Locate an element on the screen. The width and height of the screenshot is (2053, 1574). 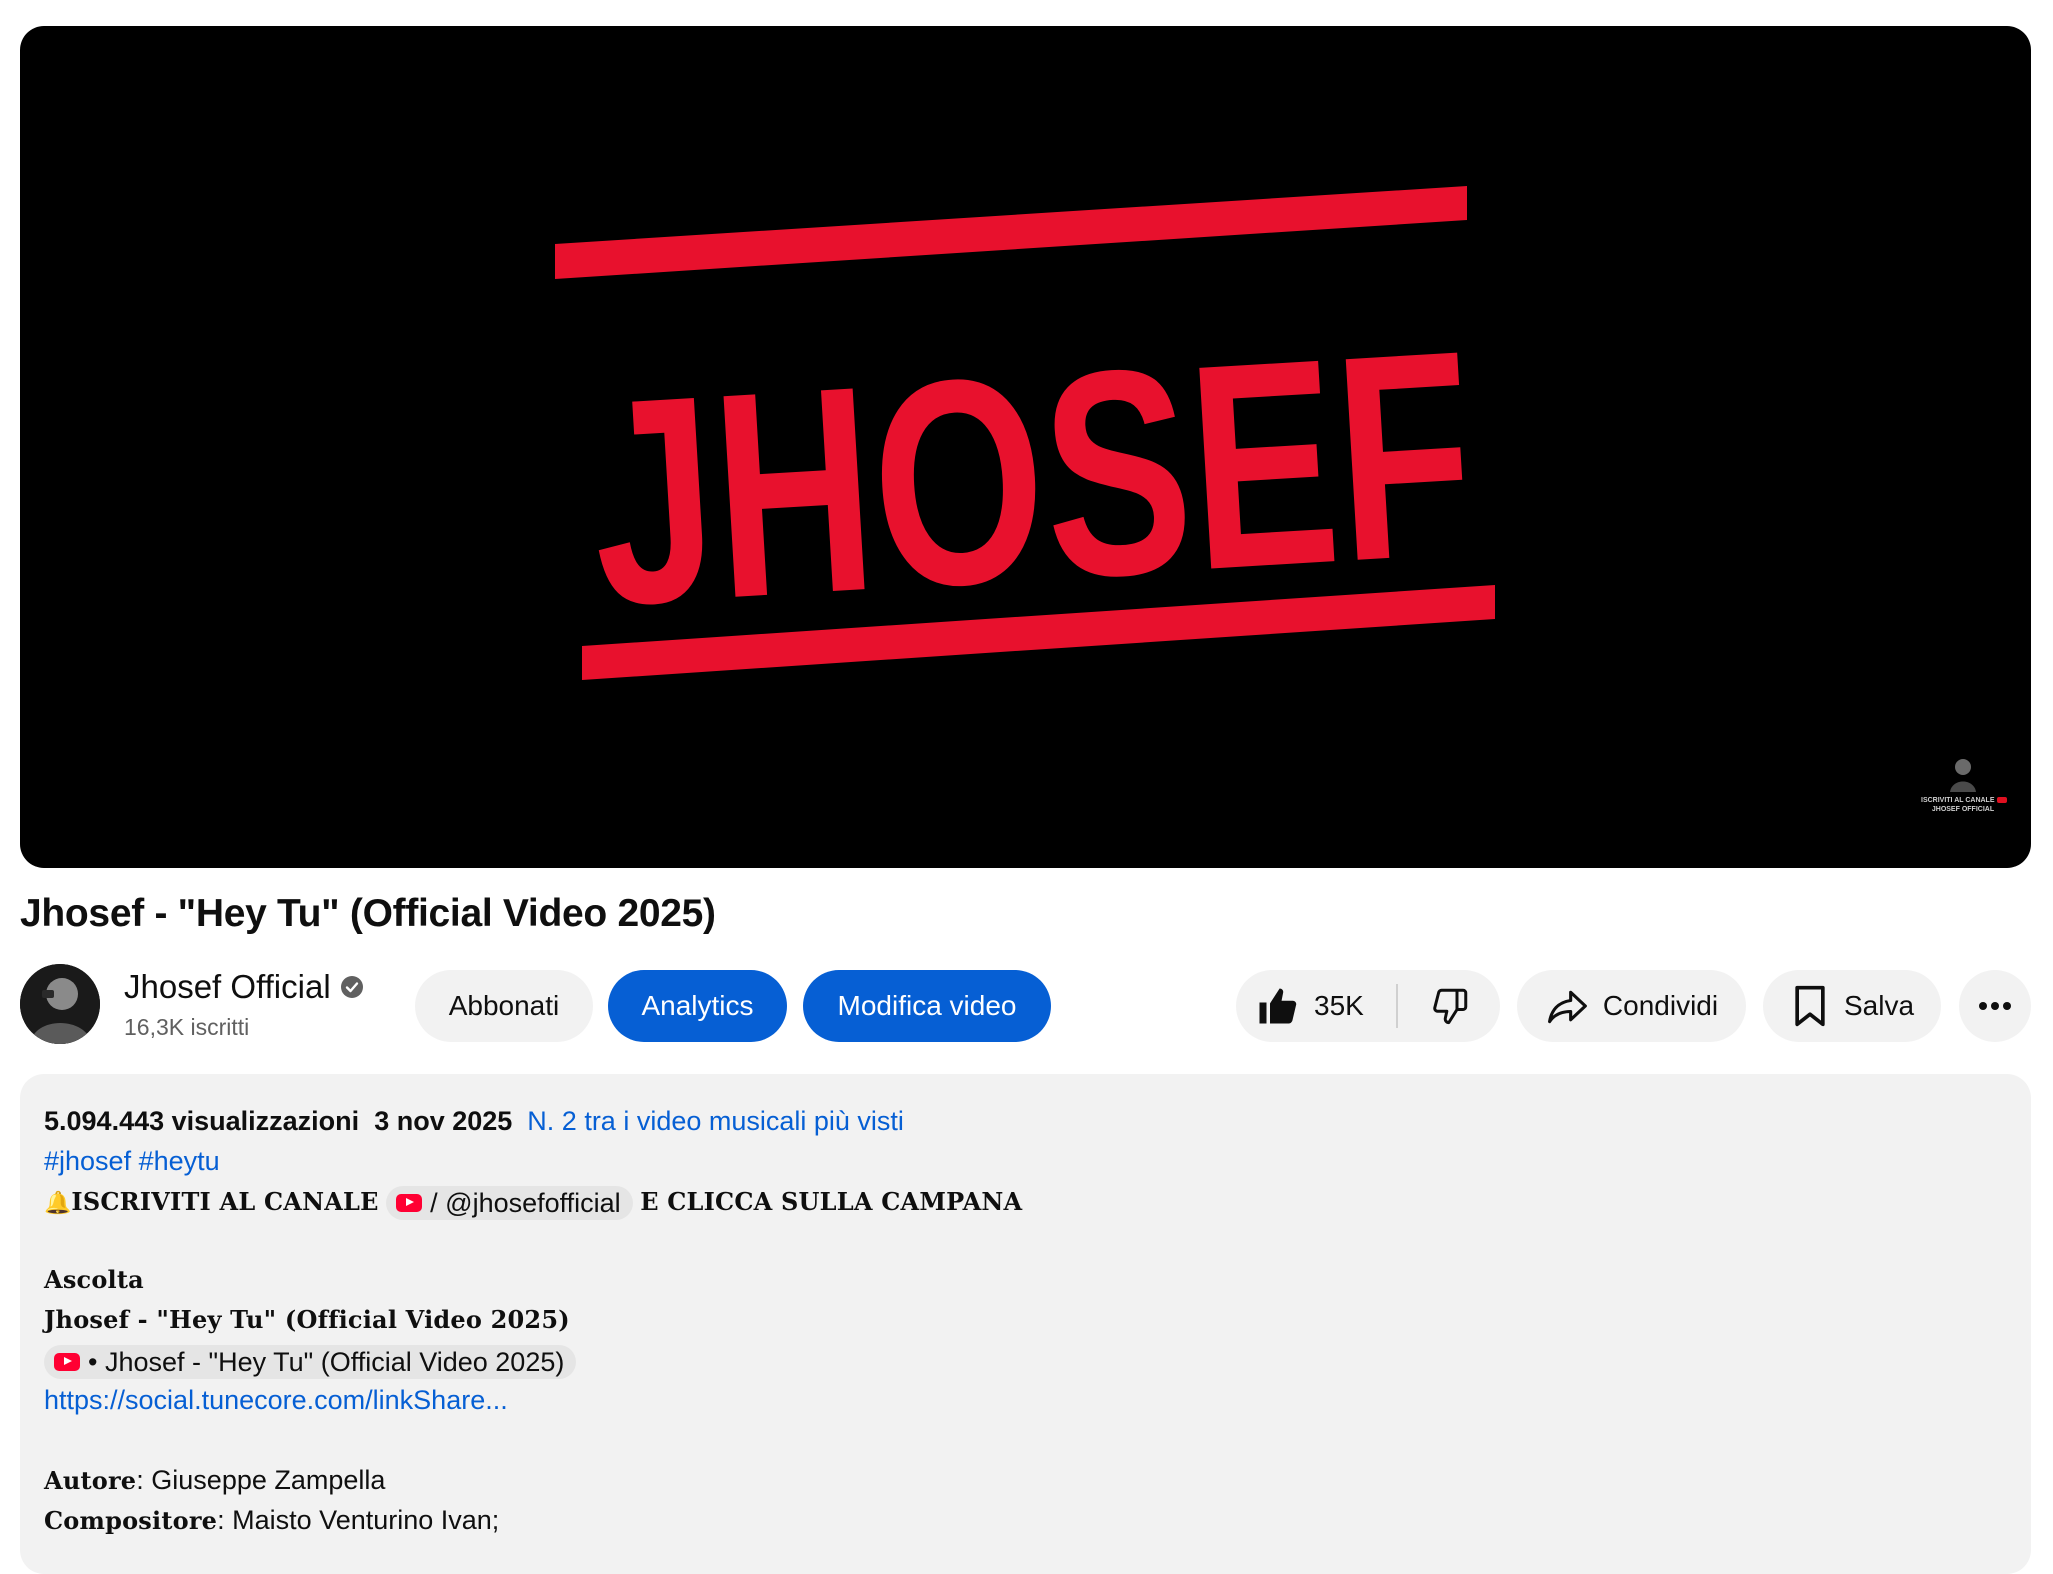
listen-title: Jhosef - "Hey Tu" (Official Video 2025) is located at coordinates (307, 1319).